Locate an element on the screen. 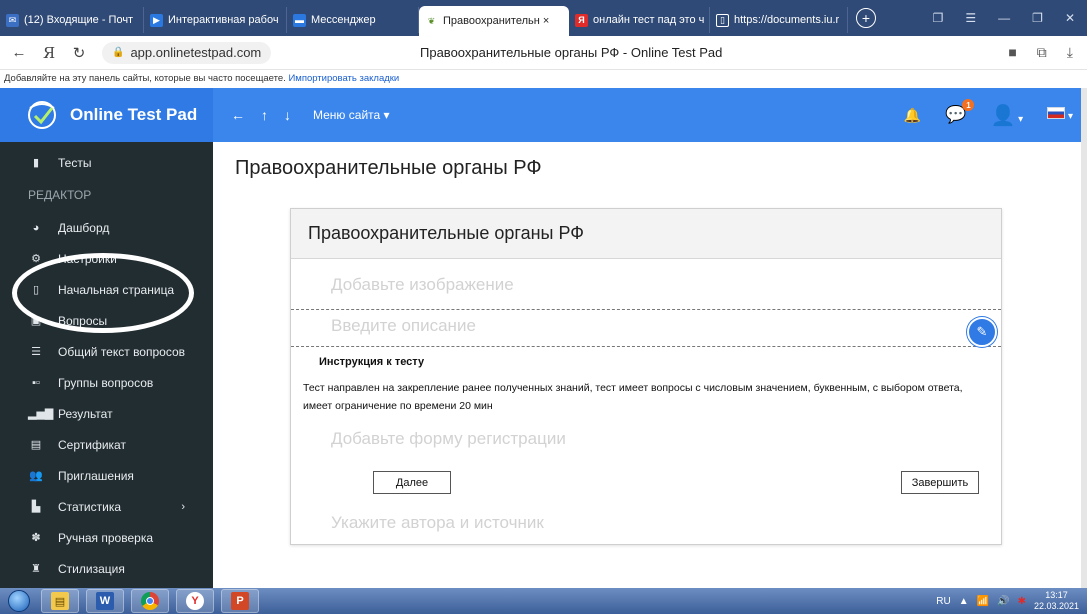 Image resolution: width=1087 pixels, height=614 pixels. tab-yandex-search: Я онлайн тест пад это ч is located at coordinates (639, 20).